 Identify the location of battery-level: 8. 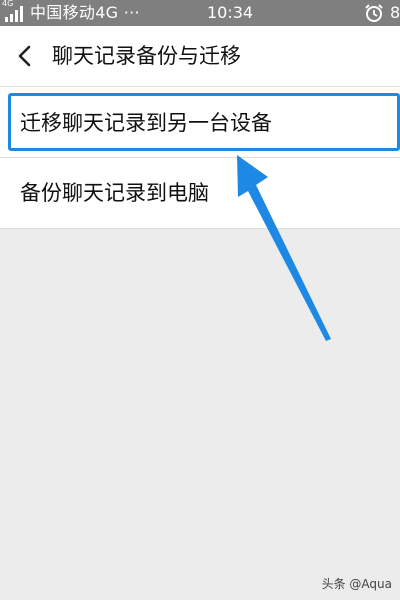
(395, 12).